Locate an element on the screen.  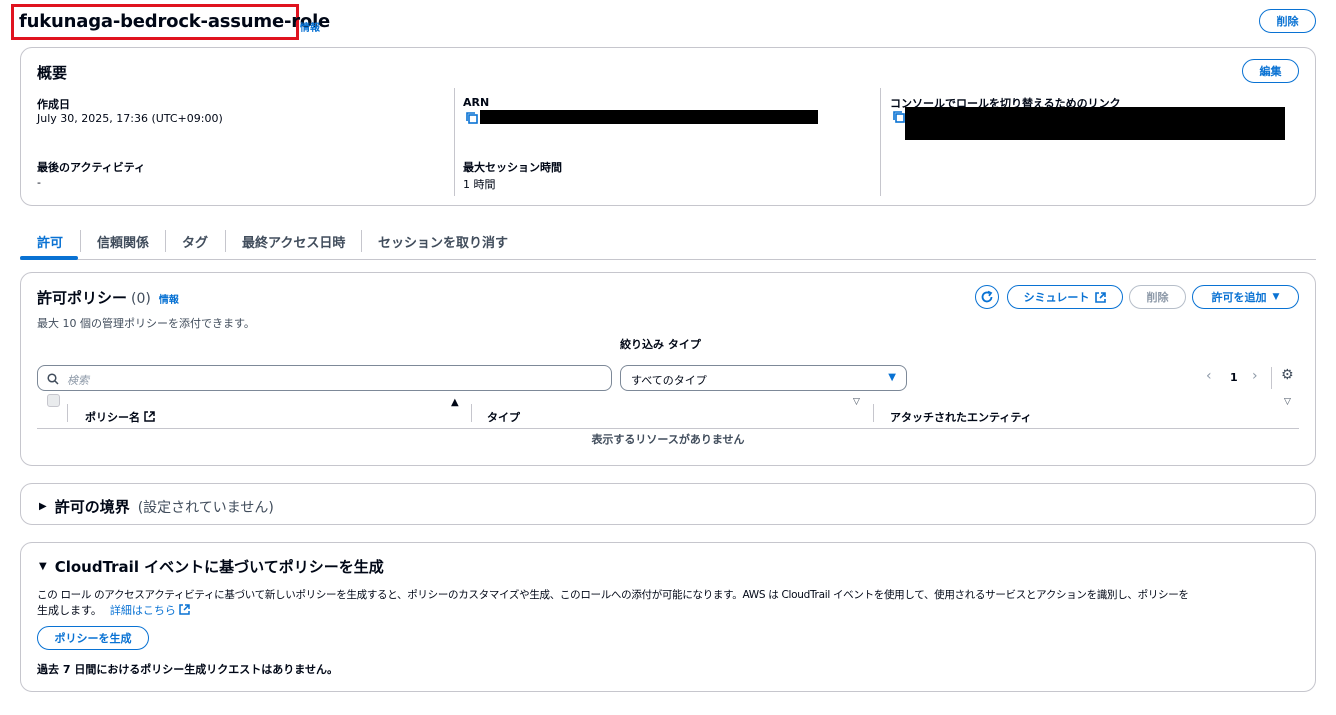
simulate-label: シミュレート is located at coordinates (1056, 297).